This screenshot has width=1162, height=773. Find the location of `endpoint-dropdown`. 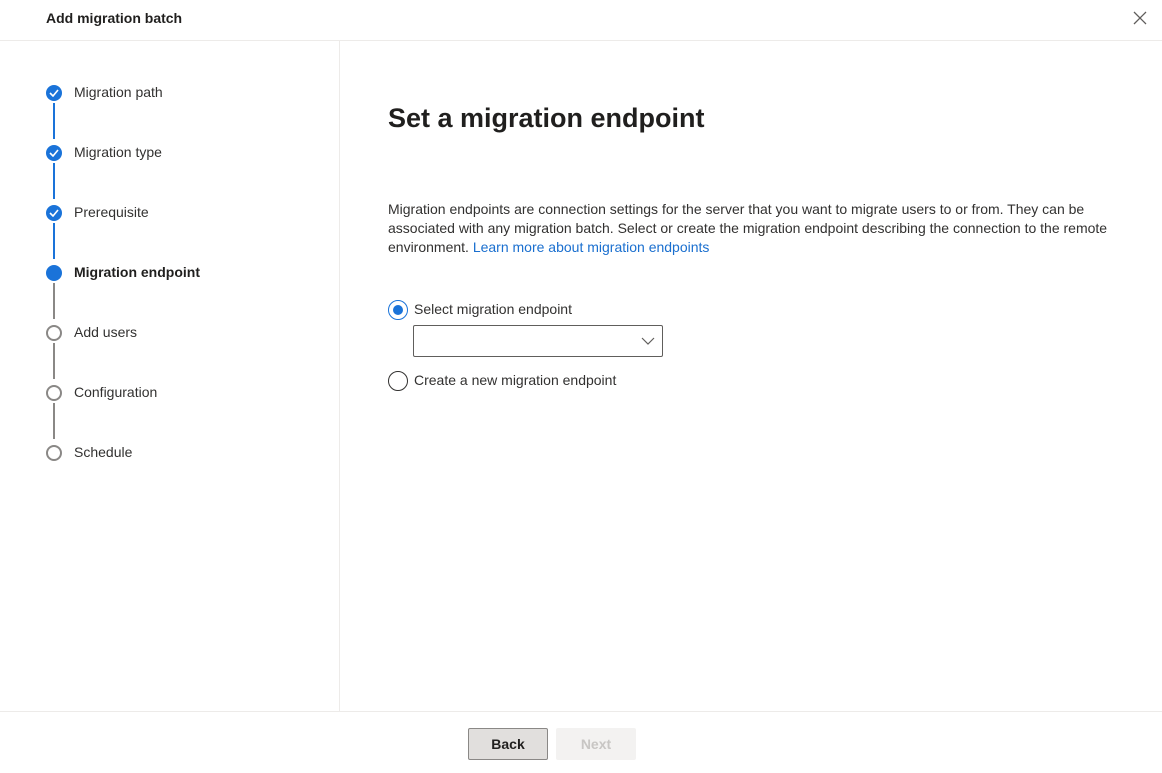

endpoint-dropdown is located at coordinates (538, 341).